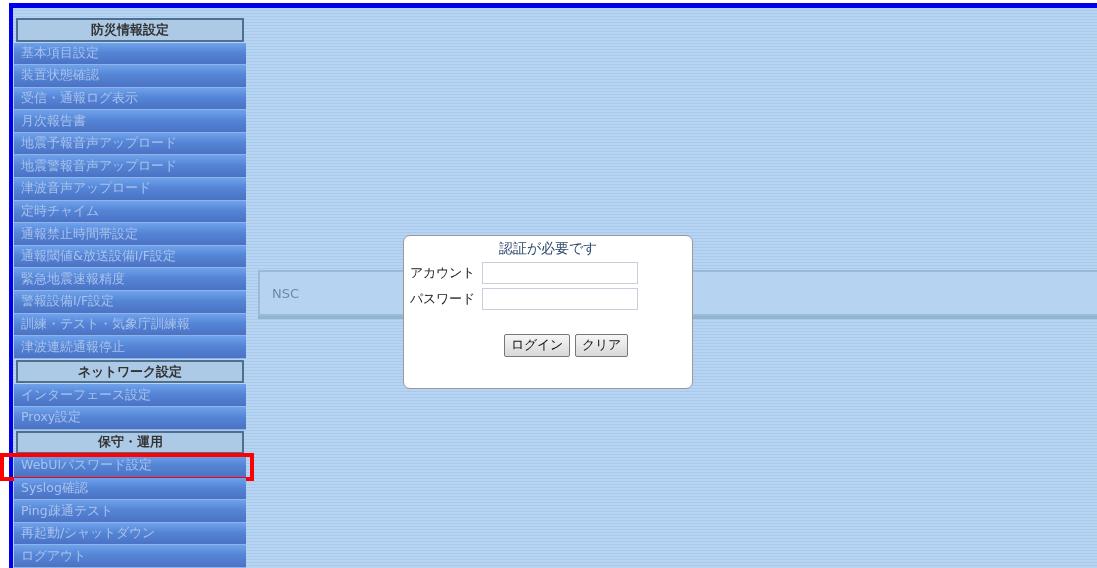  Describe the element at coordinates (130, 511) in the screenshot. I see `sidebar-item: Ping疎通テスト` at that location.